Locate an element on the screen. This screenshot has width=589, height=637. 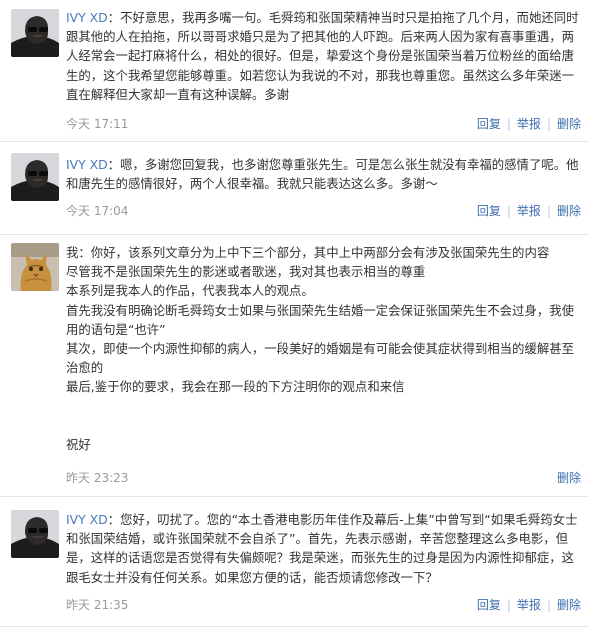
comment-line: 尽管我不是张国荣先生的影迷或者歌迷，我对其也表示相当的尊重 is located at coordinates (246, 272).